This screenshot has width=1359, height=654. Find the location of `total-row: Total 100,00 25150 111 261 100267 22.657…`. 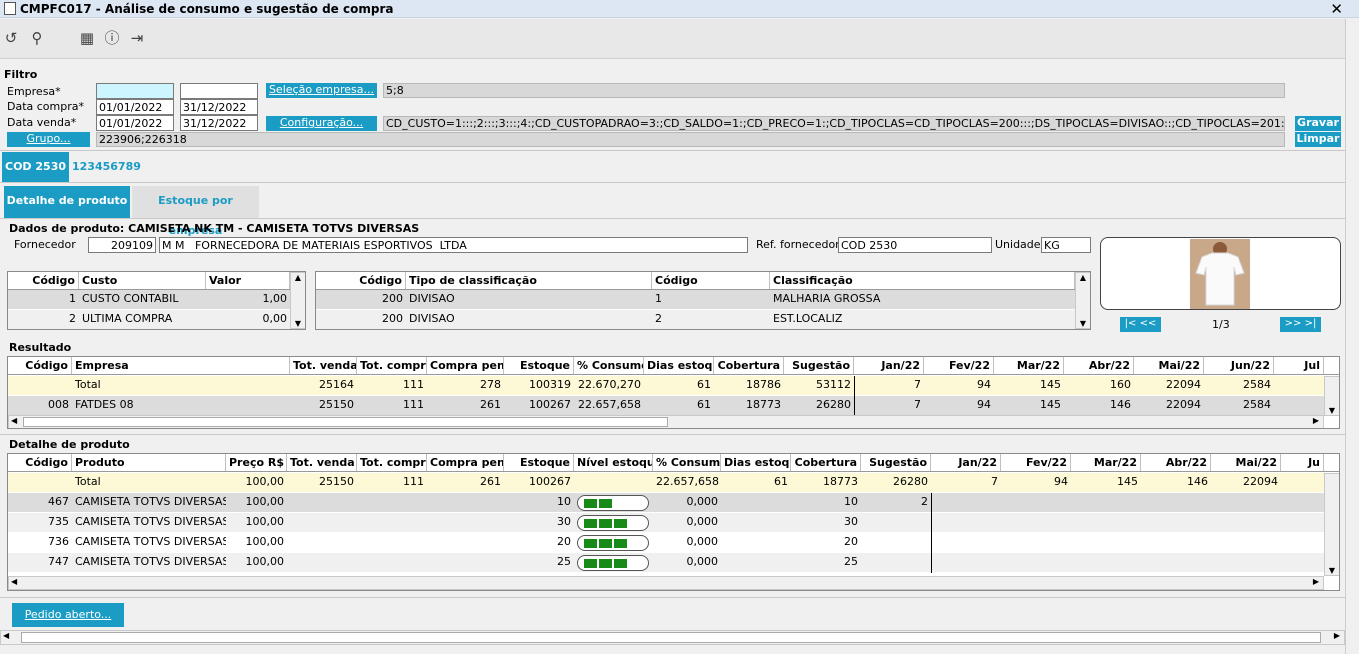

total-row: Total 100,00 25150 111 261 100267 22.657… is located at coordinates (673, 482).